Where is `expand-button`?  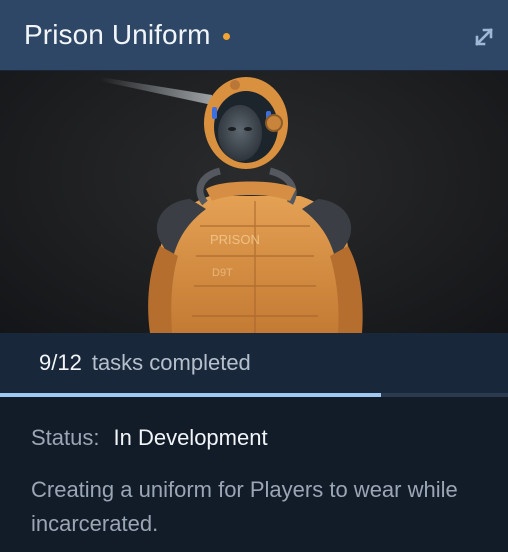
expand-button is located at coordinates (484, 37).